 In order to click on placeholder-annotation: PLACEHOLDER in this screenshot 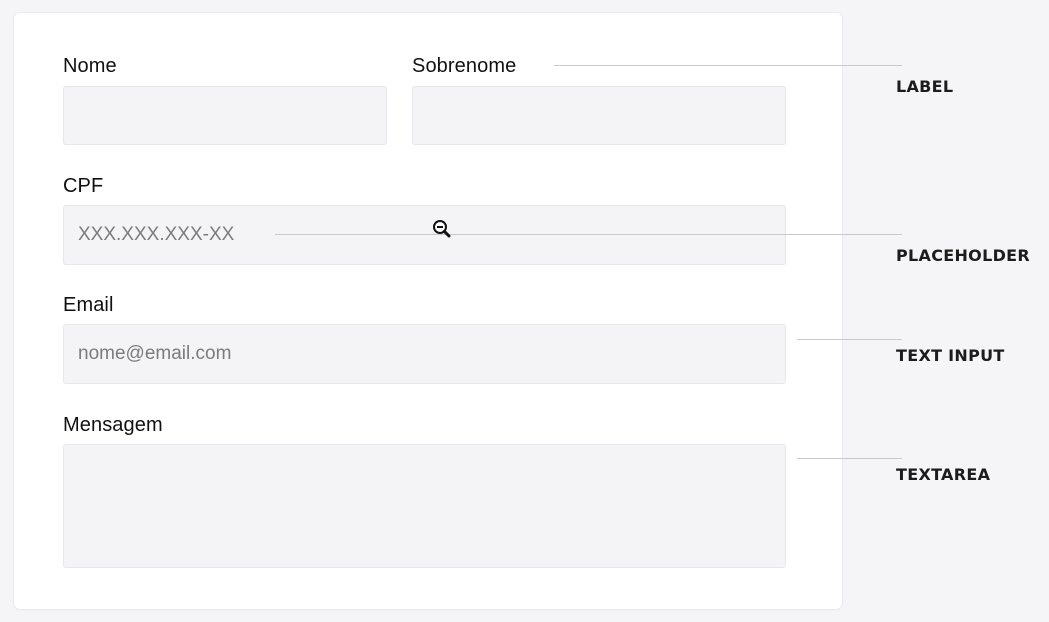, I will do `click(963, 255)`.